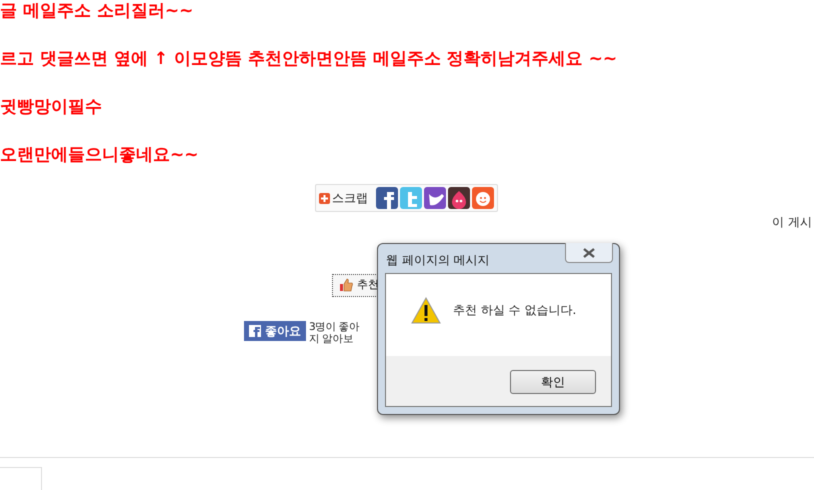 The height and width of the screenshot is (490, 814). What do you see at coordinates (97, 11) in the screenshot?
I see `post-line: 글 메일주소 소리질러~~` at bounding box center [97, 11].